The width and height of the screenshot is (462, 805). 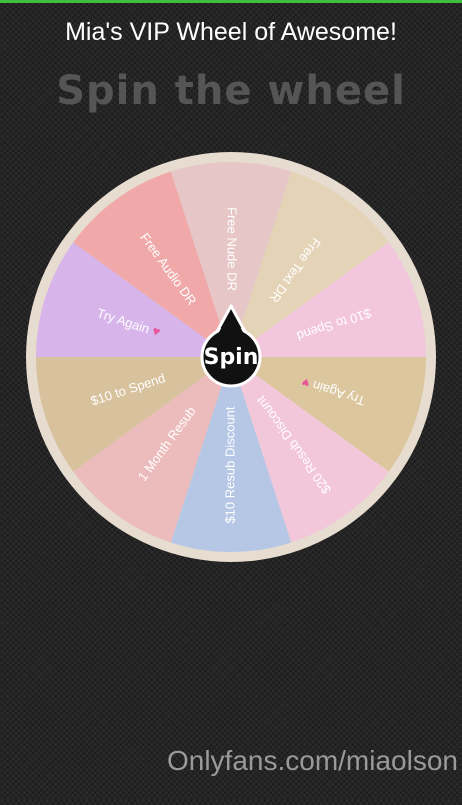 What do you see at coordinates (312, 760) in the screenshot?
I see `watermark-text: Onlyfans.com/miaolson` at bounding box center [312, 760].